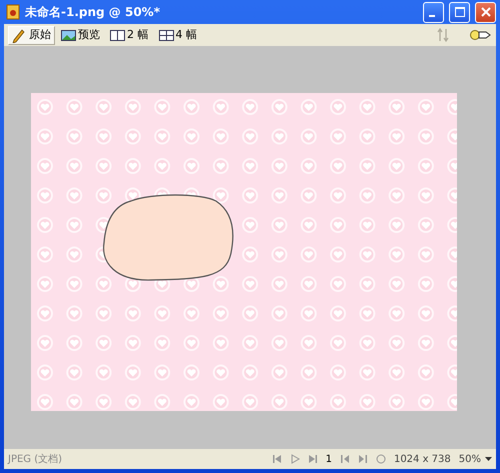  What do you see at coordinates (488, 459) in the screenshot?
I see `caret-icon` at bounding box center [488, 459].